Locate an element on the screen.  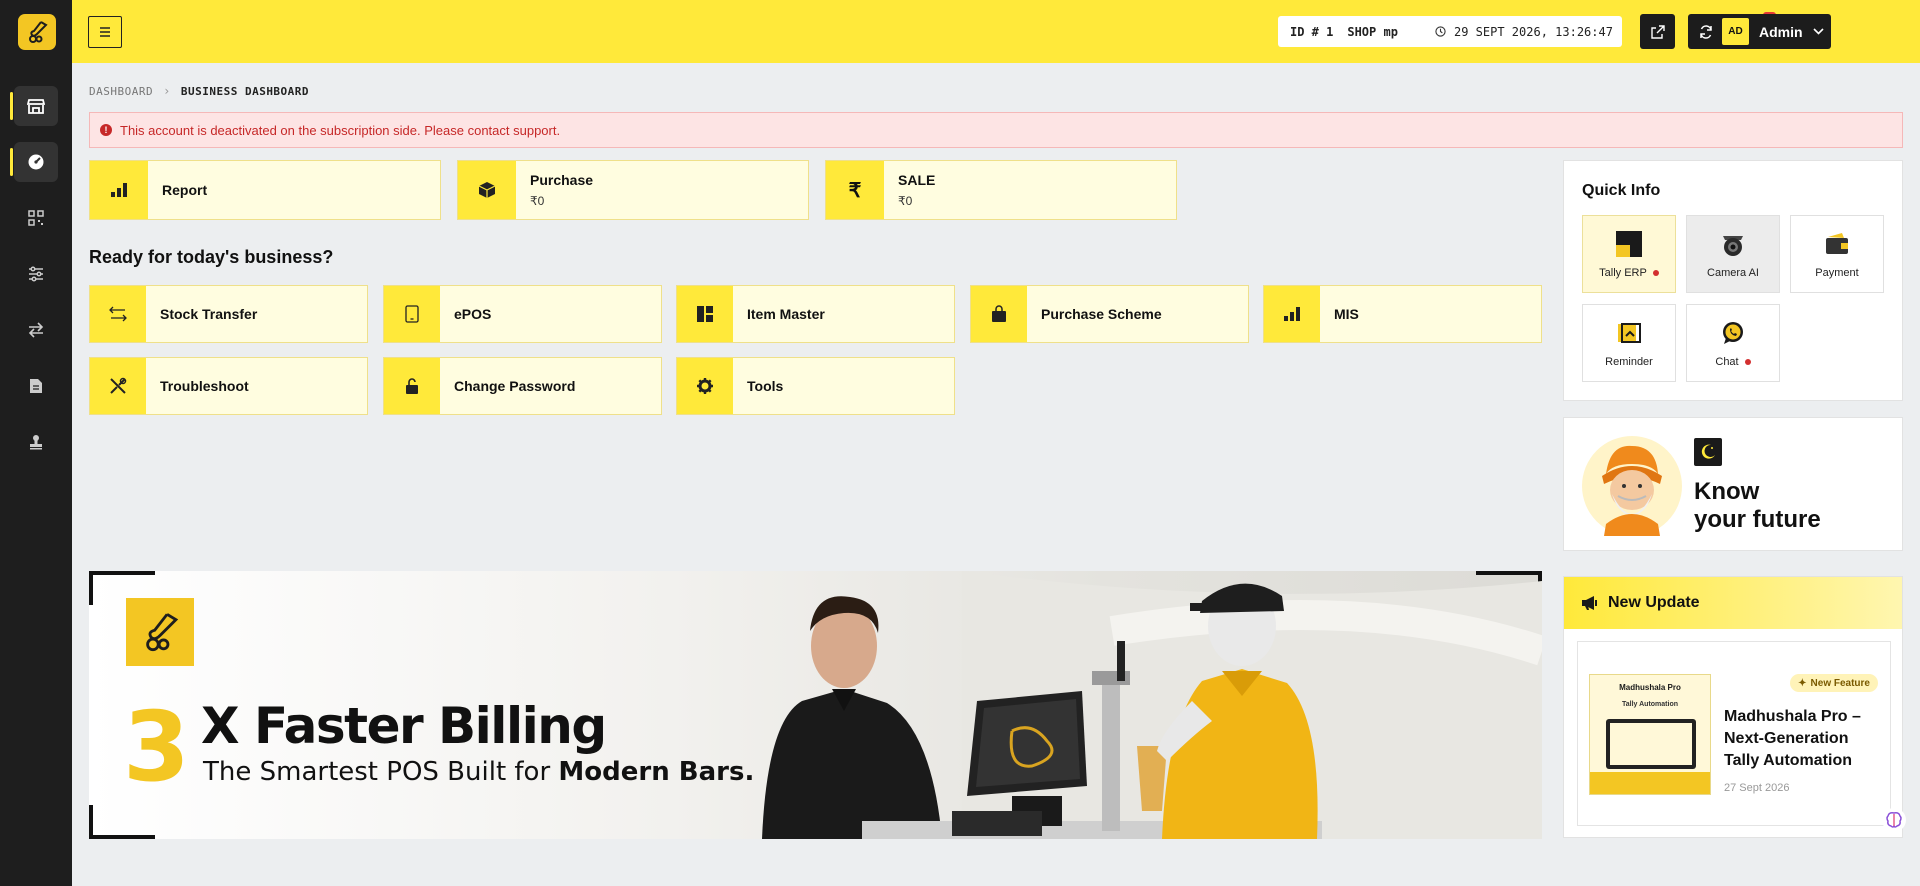
sidebar-item-qr is located at coordinates (36, 218).